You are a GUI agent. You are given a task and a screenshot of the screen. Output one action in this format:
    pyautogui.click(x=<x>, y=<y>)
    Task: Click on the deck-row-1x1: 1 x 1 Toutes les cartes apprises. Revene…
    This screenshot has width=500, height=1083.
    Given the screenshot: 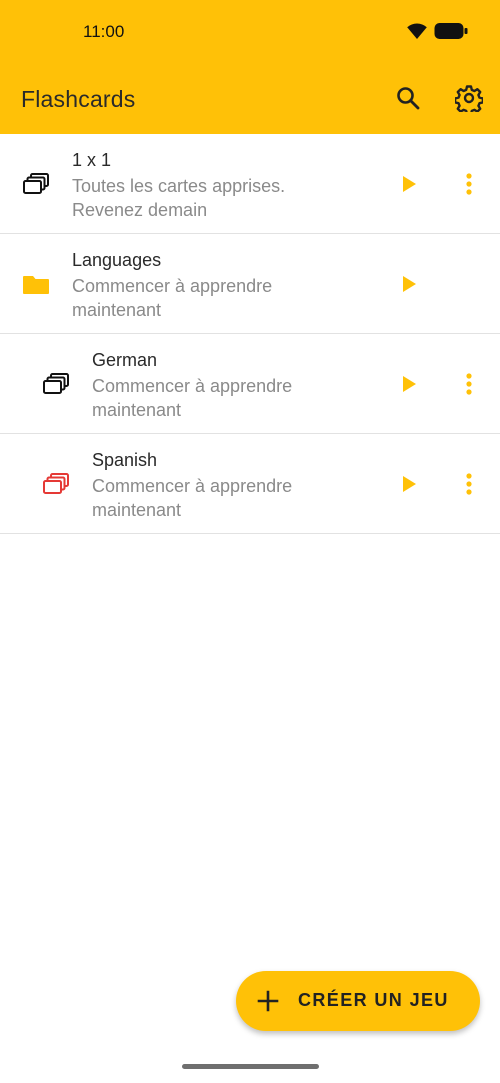 What is the action you would take?
    pyautogui.click(x=250, y=184)
    